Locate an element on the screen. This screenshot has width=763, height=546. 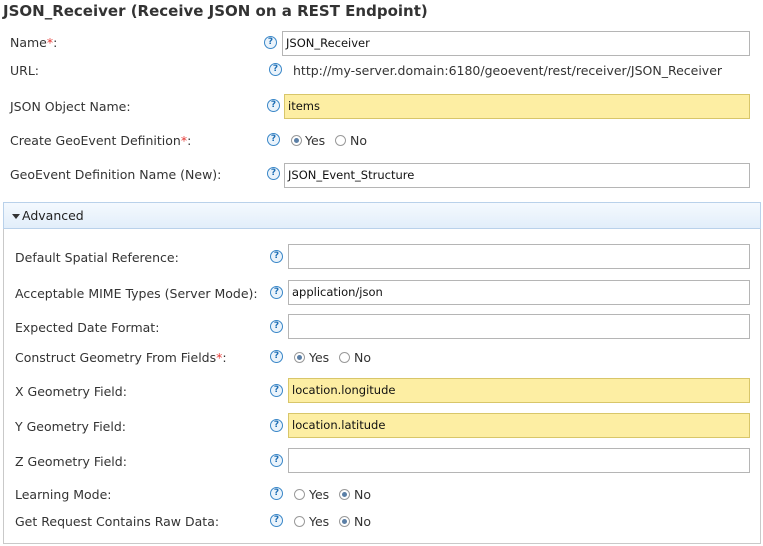
construct-geometry-no-label: No is located at coordinates (362, 358).